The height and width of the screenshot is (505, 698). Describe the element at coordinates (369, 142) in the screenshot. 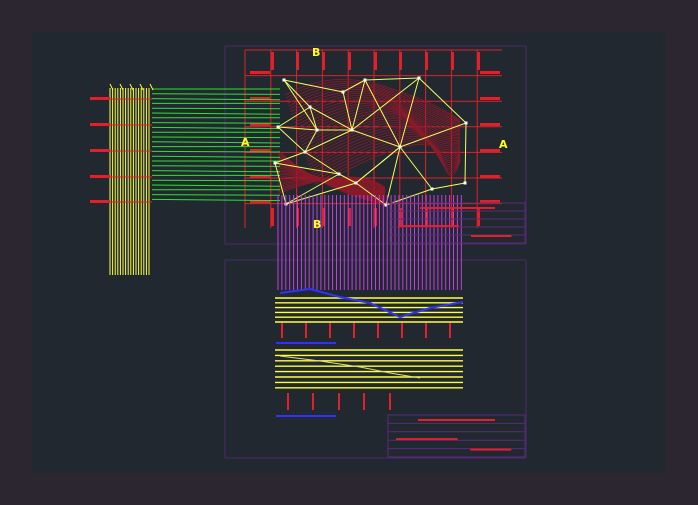

I see `contour-lines` at that location.